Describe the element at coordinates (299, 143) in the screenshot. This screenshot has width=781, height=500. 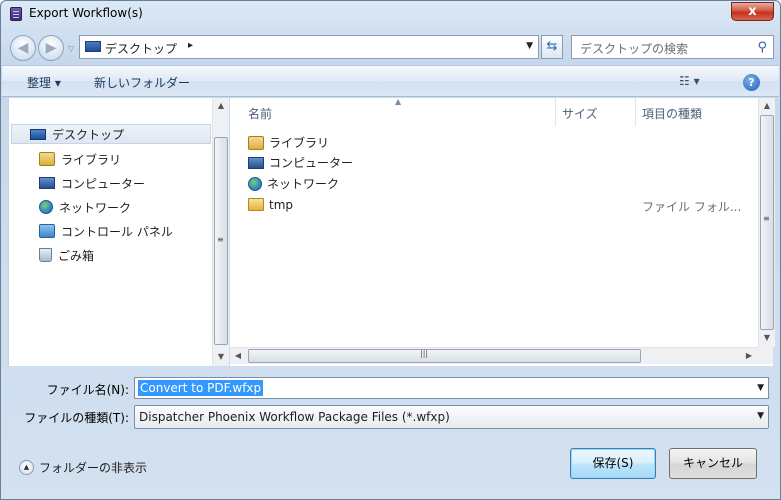
I see `item-name: ライブラリ` at that location.